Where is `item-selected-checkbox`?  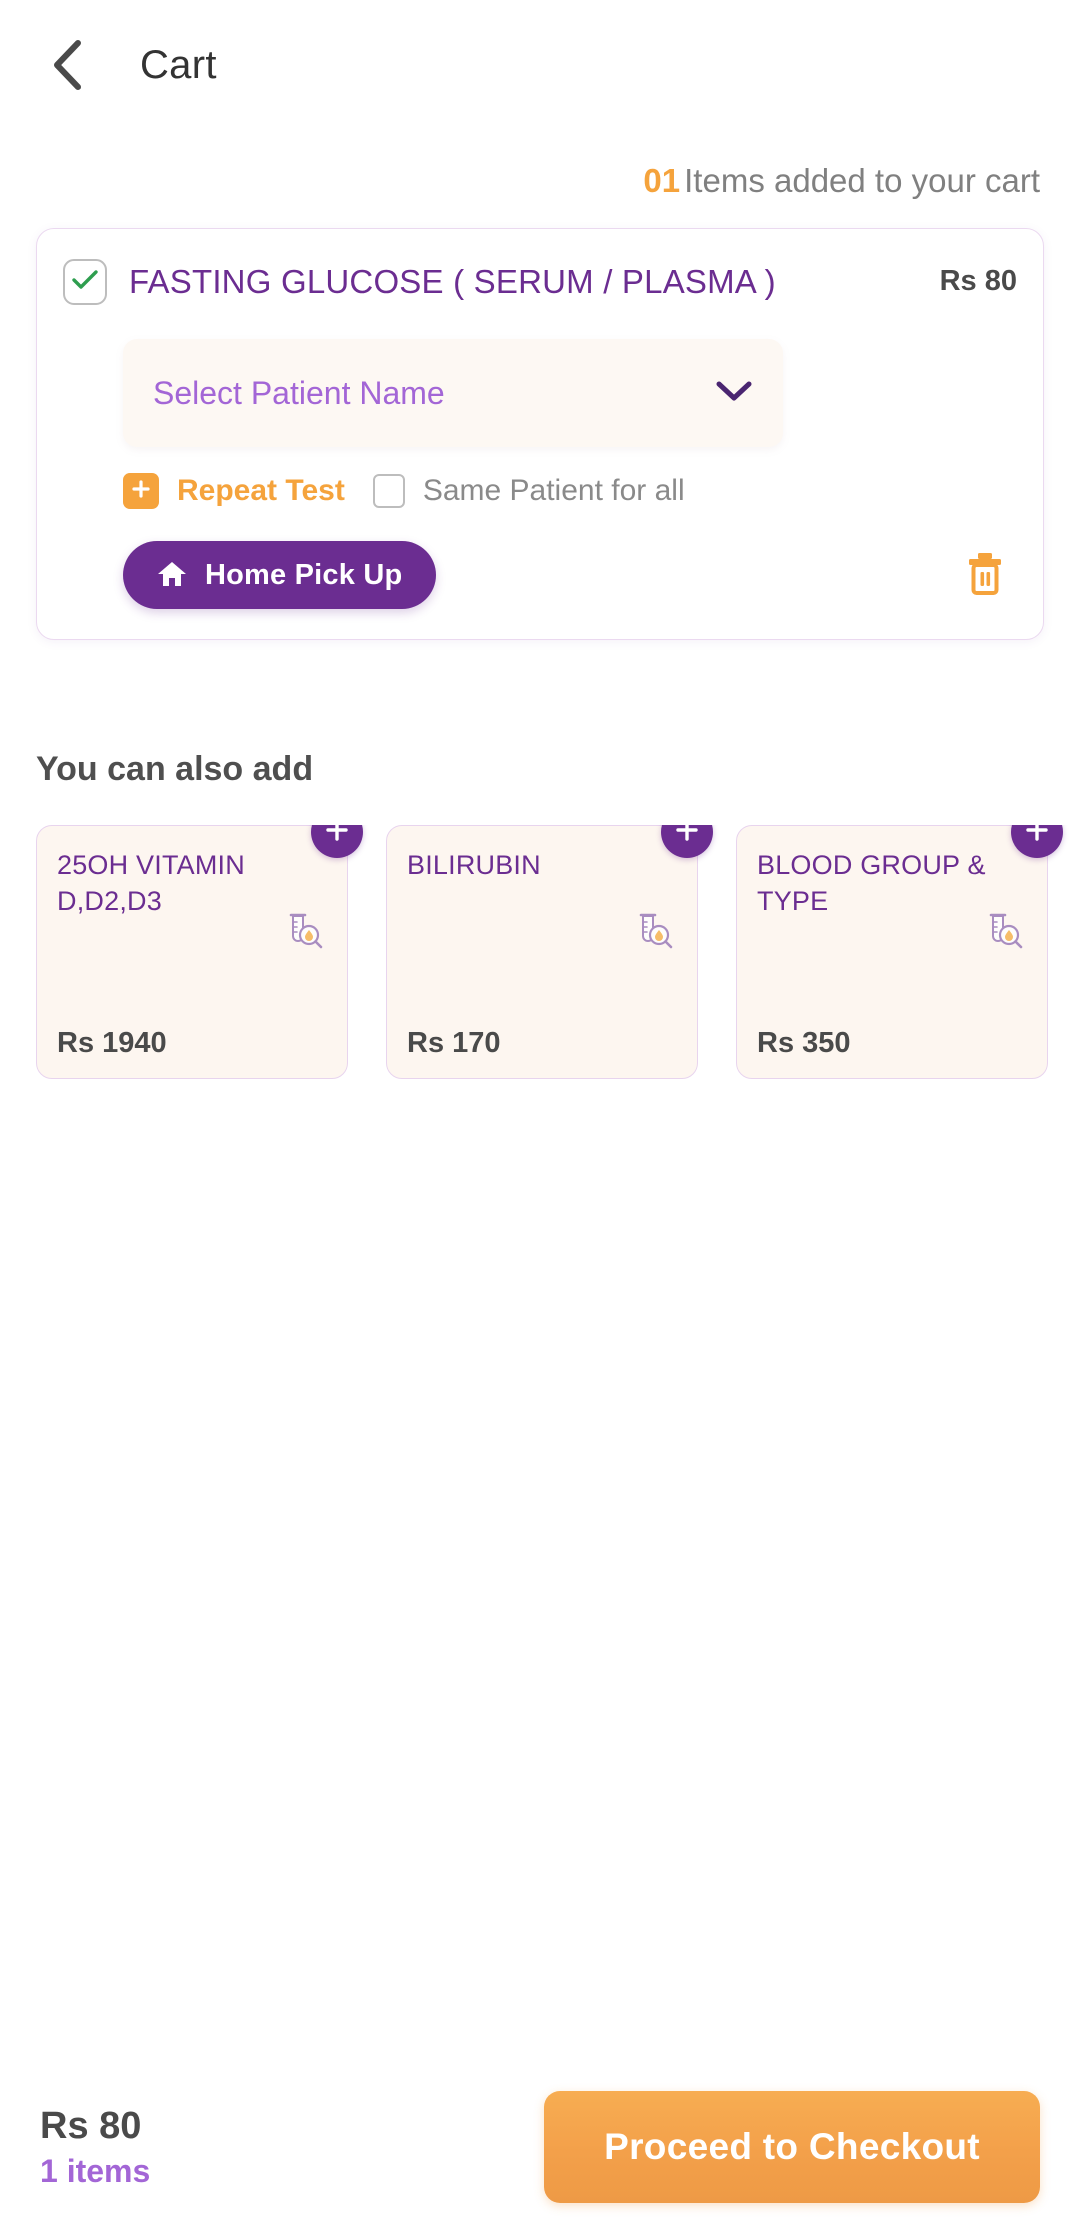
item-selected-checkbox is located at coordinates (85, 282).